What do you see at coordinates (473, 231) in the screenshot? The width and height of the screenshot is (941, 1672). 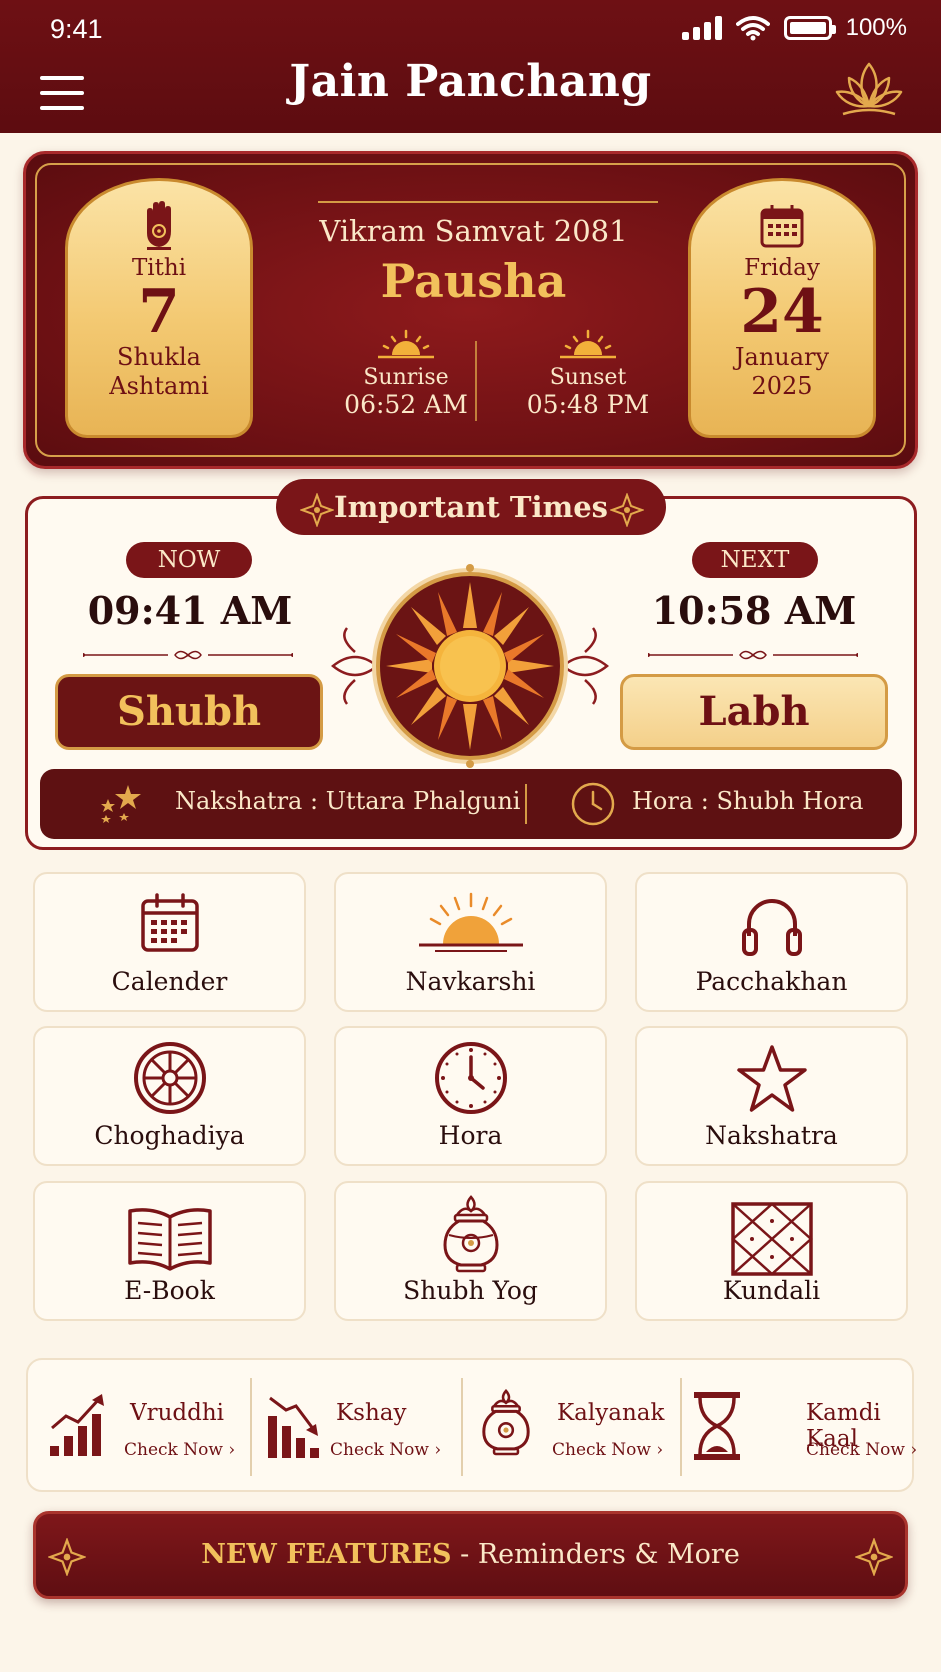 I see `samvat: Vikram Samvat 2081` at bounding box center [473, 231].